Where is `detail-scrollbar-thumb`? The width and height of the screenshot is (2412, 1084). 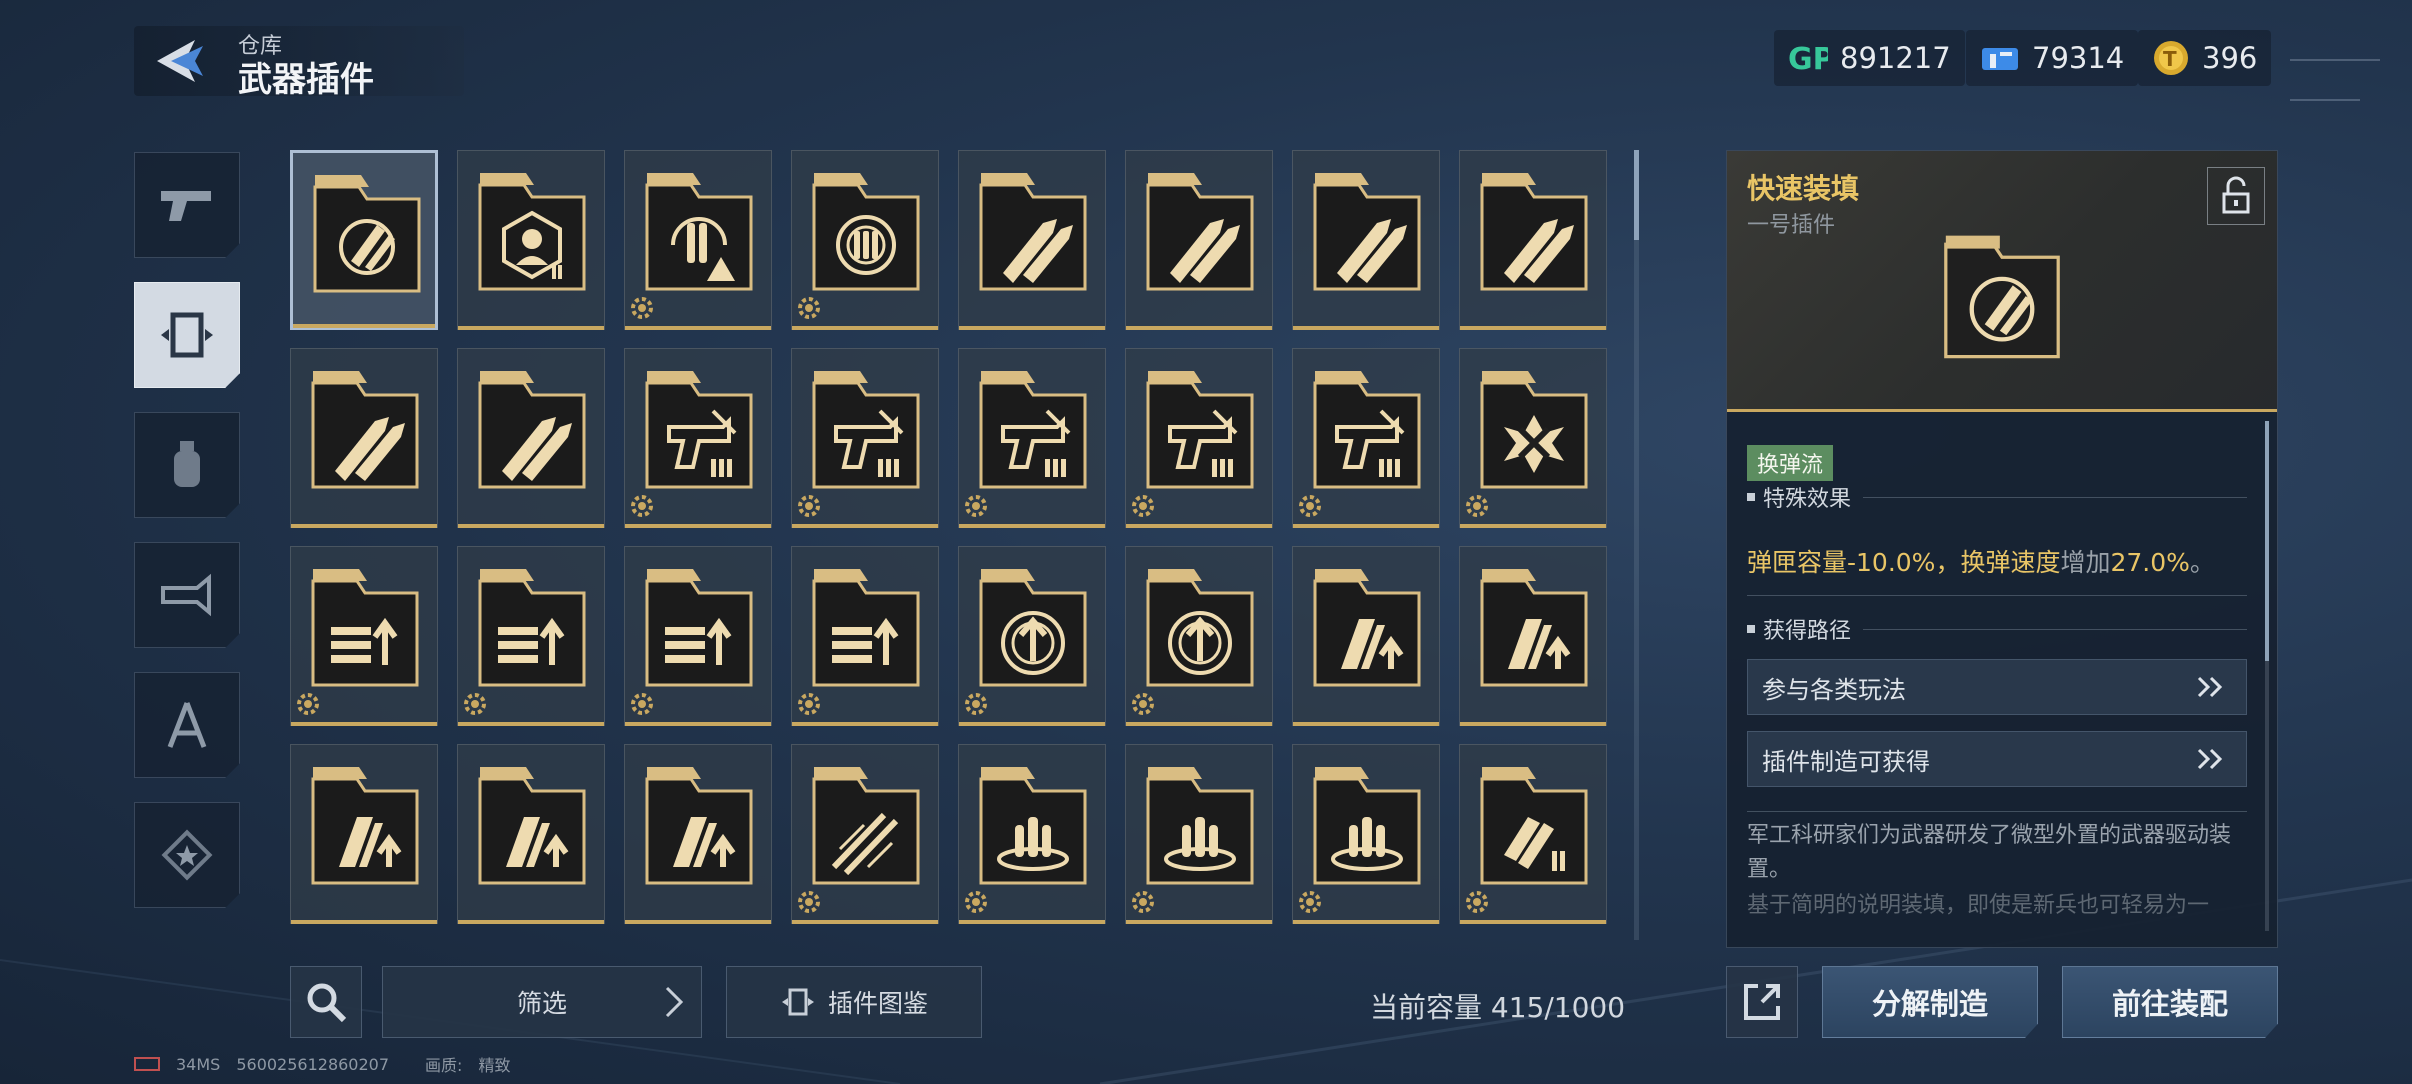 detail-scrollbar-thumb is located at coordinates (2267, 541).